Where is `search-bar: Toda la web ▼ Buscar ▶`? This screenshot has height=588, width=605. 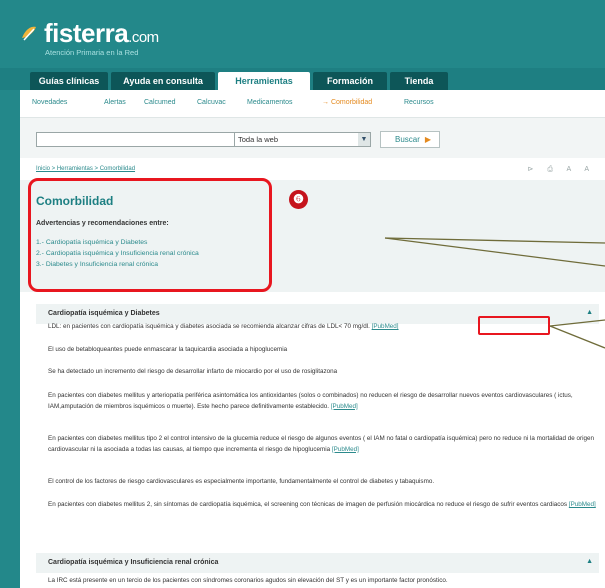
search-bar: Toda la web ▼ Buscar ▶ is located at coordinates (312, 138).